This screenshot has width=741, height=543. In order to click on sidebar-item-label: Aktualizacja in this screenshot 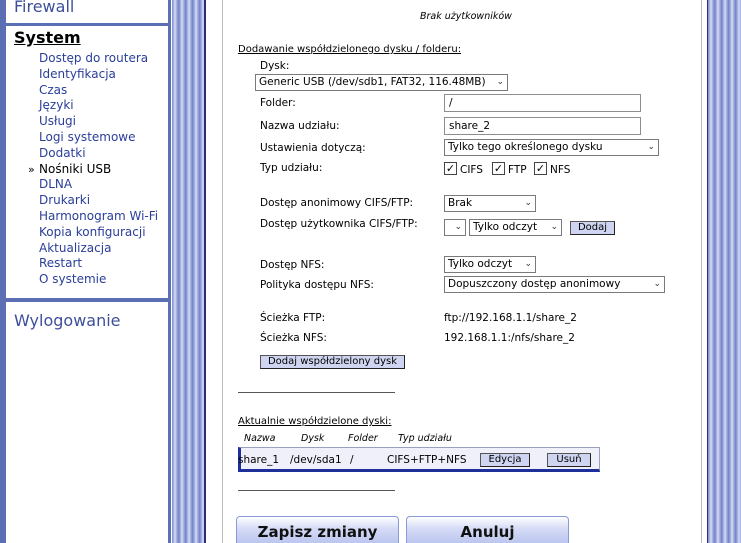, I will do `click(75, 247)`.